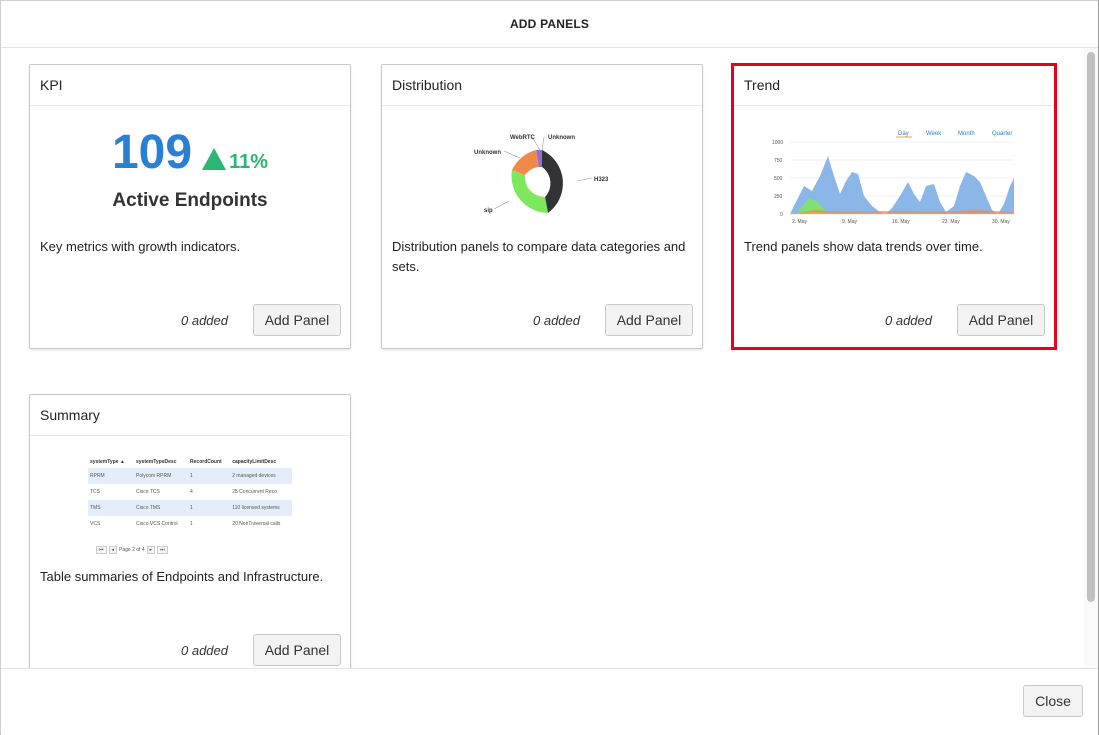 This screenshot has width=1099, height=735. I want to click on table-cell: 20 NonTraversal calls, so click(256, 524).